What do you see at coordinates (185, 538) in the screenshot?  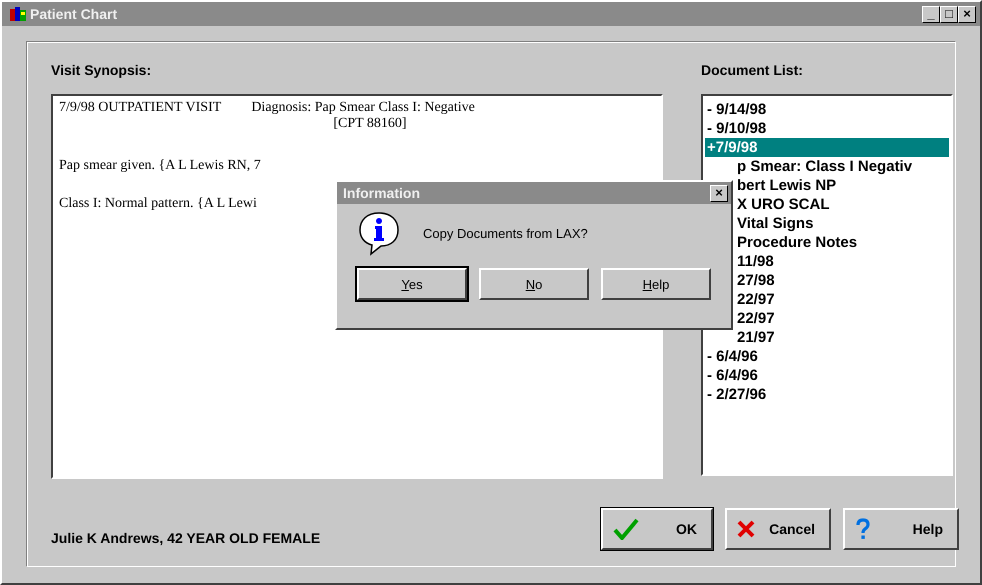 I see `patient-info: Julie K Andrews, 42 YEAR OLD FEMALE` at bounding box center [185, 538].